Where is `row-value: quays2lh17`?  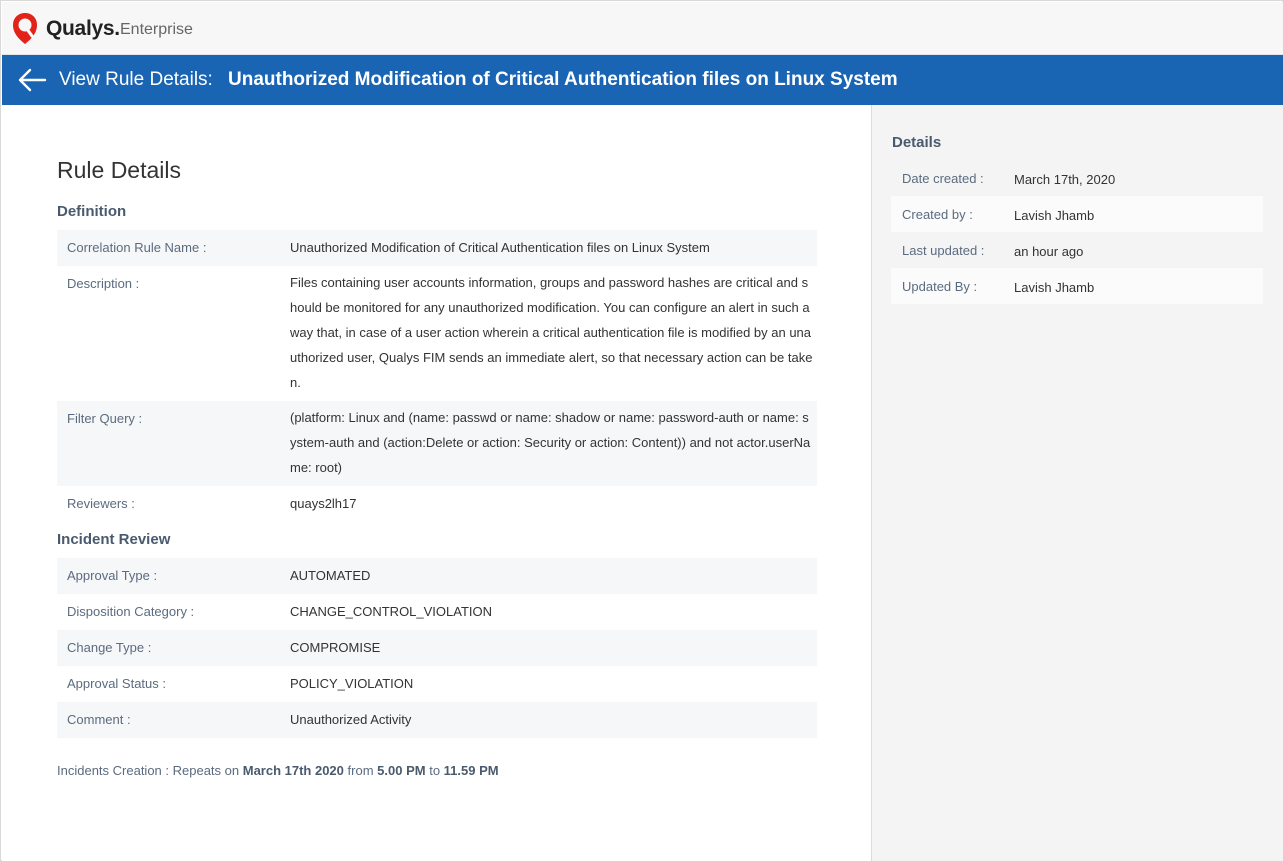 row-value: quays2lh17 is located at coordinates (323, 503).